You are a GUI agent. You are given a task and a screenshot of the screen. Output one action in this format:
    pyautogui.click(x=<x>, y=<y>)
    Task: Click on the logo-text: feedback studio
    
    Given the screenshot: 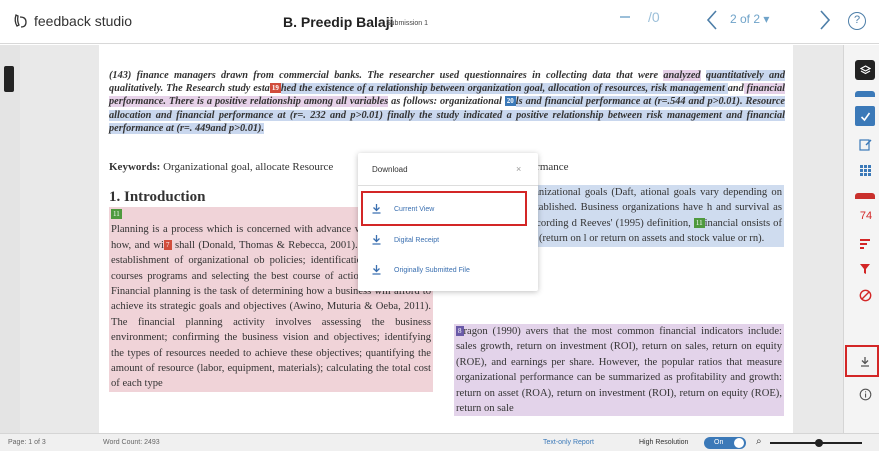 What is the action you would take?
    pyautogui.click(x=83, y=21)
    